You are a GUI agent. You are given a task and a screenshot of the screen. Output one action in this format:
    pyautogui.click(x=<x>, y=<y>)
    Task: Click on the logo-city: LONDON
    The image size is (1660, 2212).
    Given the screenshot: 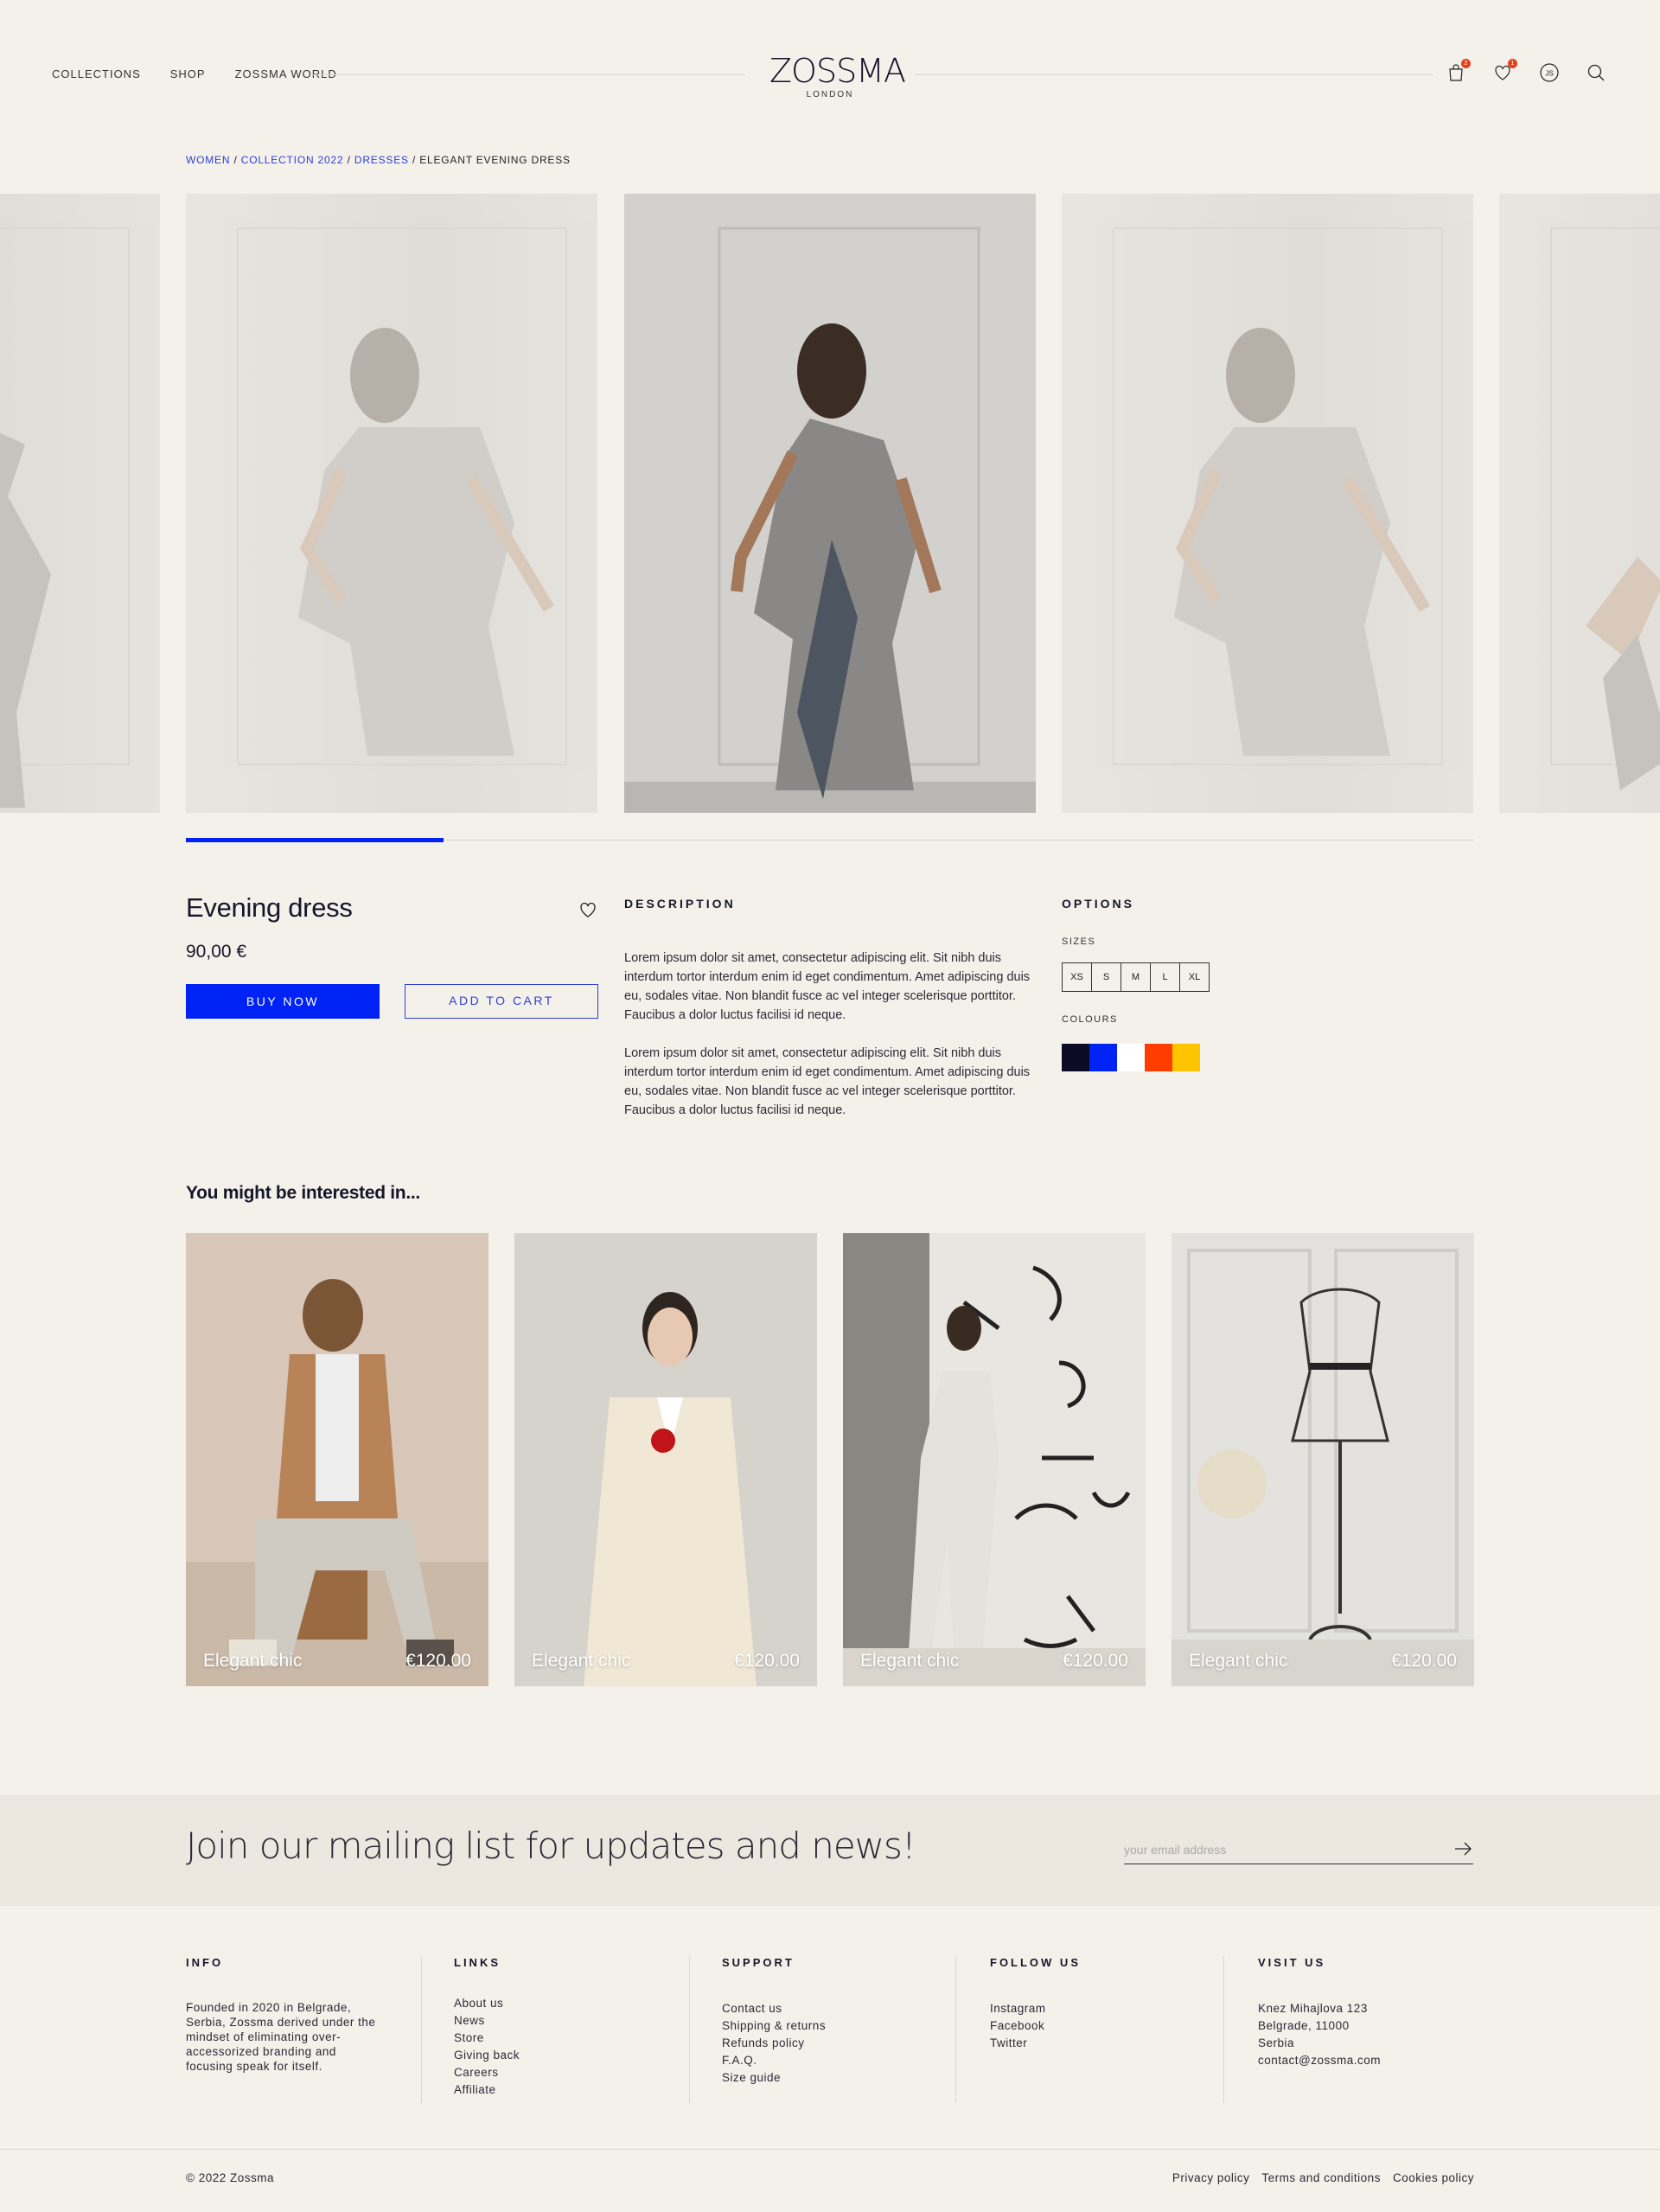 What is the action you would take?
    pyautogui.click(x=830, y=94)
    